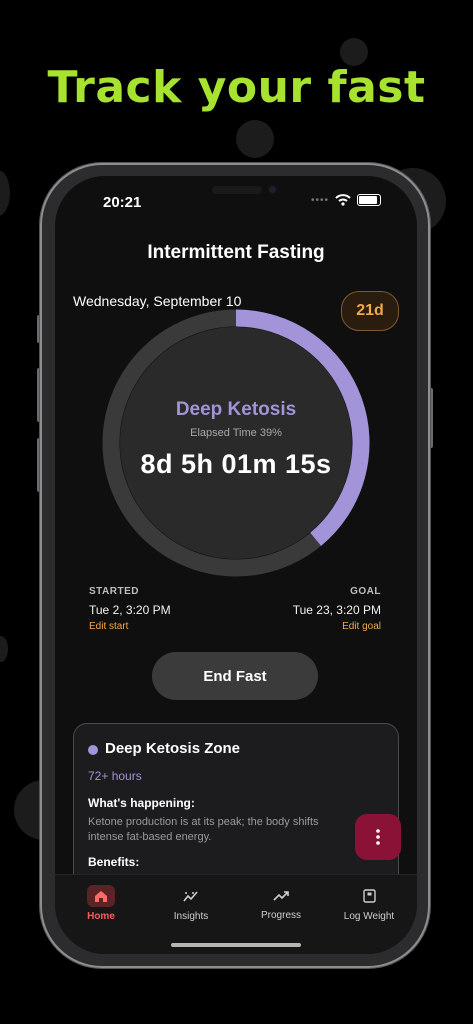 The width and height of the screenshot is (473, 1024). I want to click on tab-log-weight: Log Weight, so click(369, 903).